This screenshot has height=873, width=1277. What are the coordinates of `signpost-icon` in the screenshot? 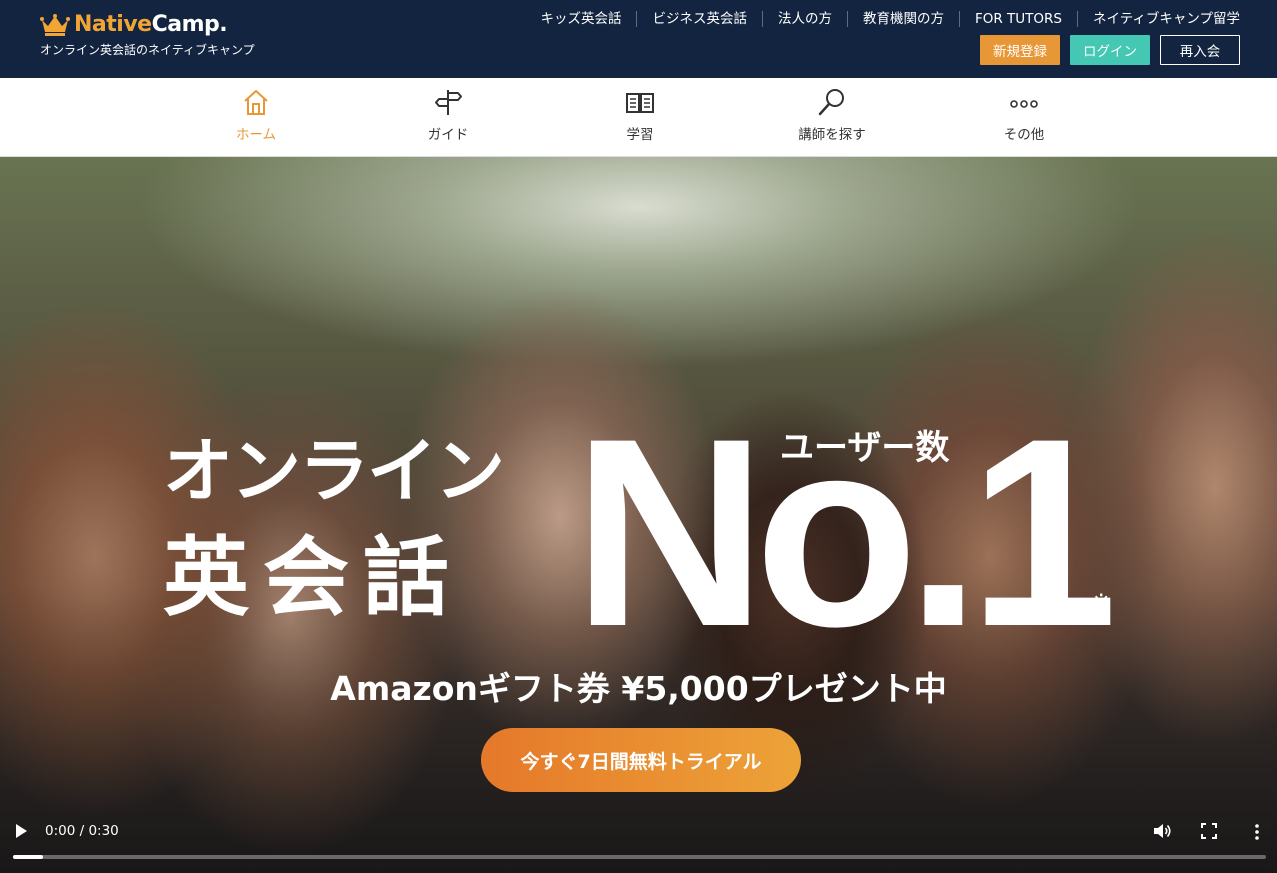 It's located at (448, 102).